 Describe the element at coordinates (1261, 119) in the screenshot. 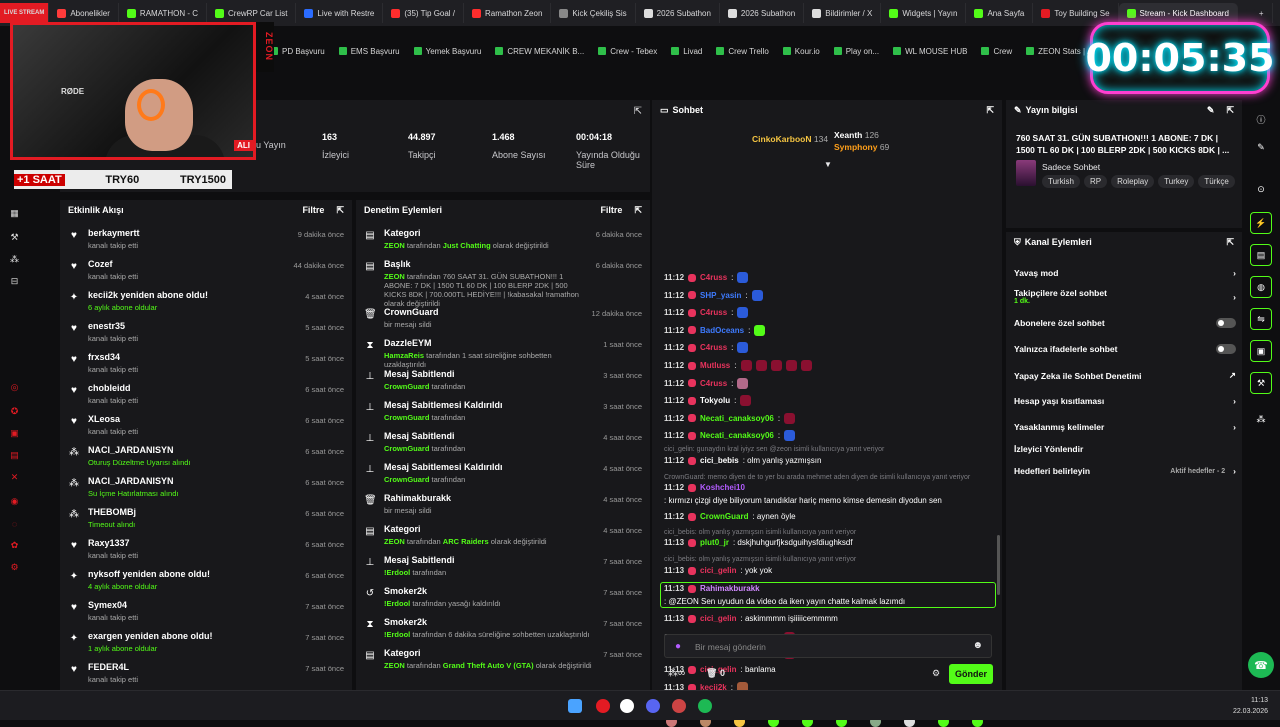

I see `info-icon: ⓘ` at that location.